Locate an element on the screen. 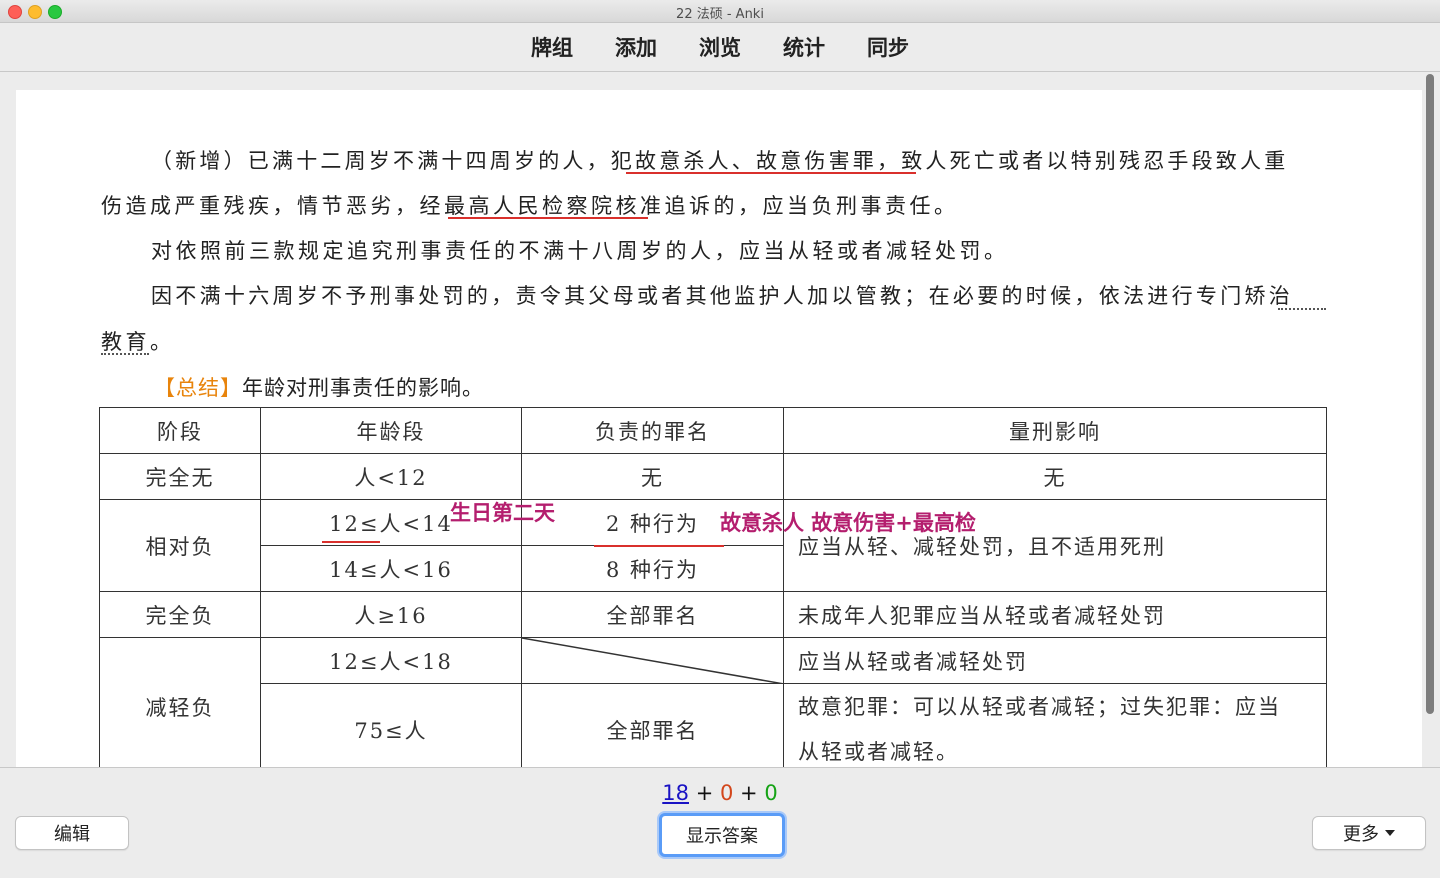  show-answer-label: 显示答案 is located at coordinates (722, 836).